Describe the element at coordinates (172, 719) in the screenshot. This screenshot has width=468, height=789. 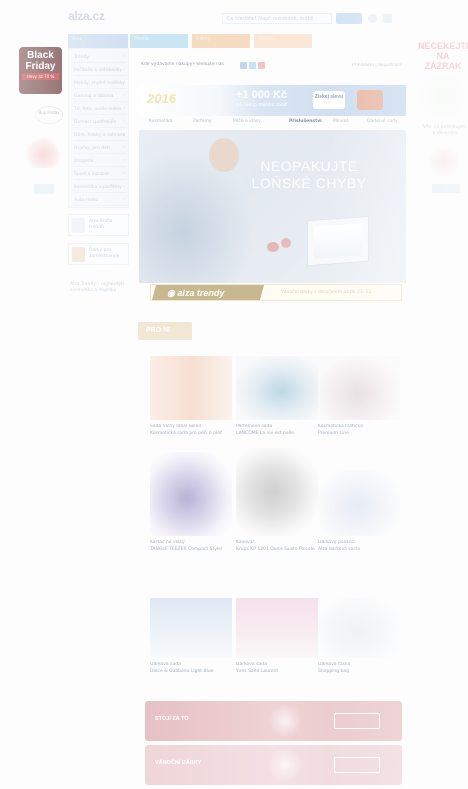
I see `strip-label: STOJÍ ZA TO` at that location.